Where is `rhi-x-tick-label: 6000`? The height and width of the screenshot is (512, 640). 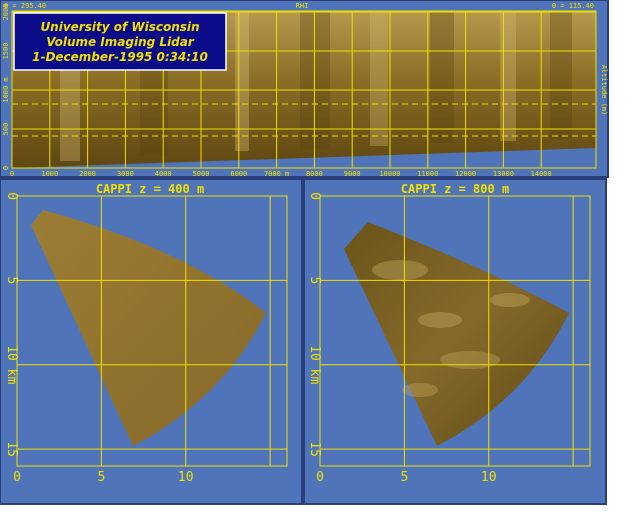
rhi-x-tick-label: 6000 is located at coordinates (238, 174).